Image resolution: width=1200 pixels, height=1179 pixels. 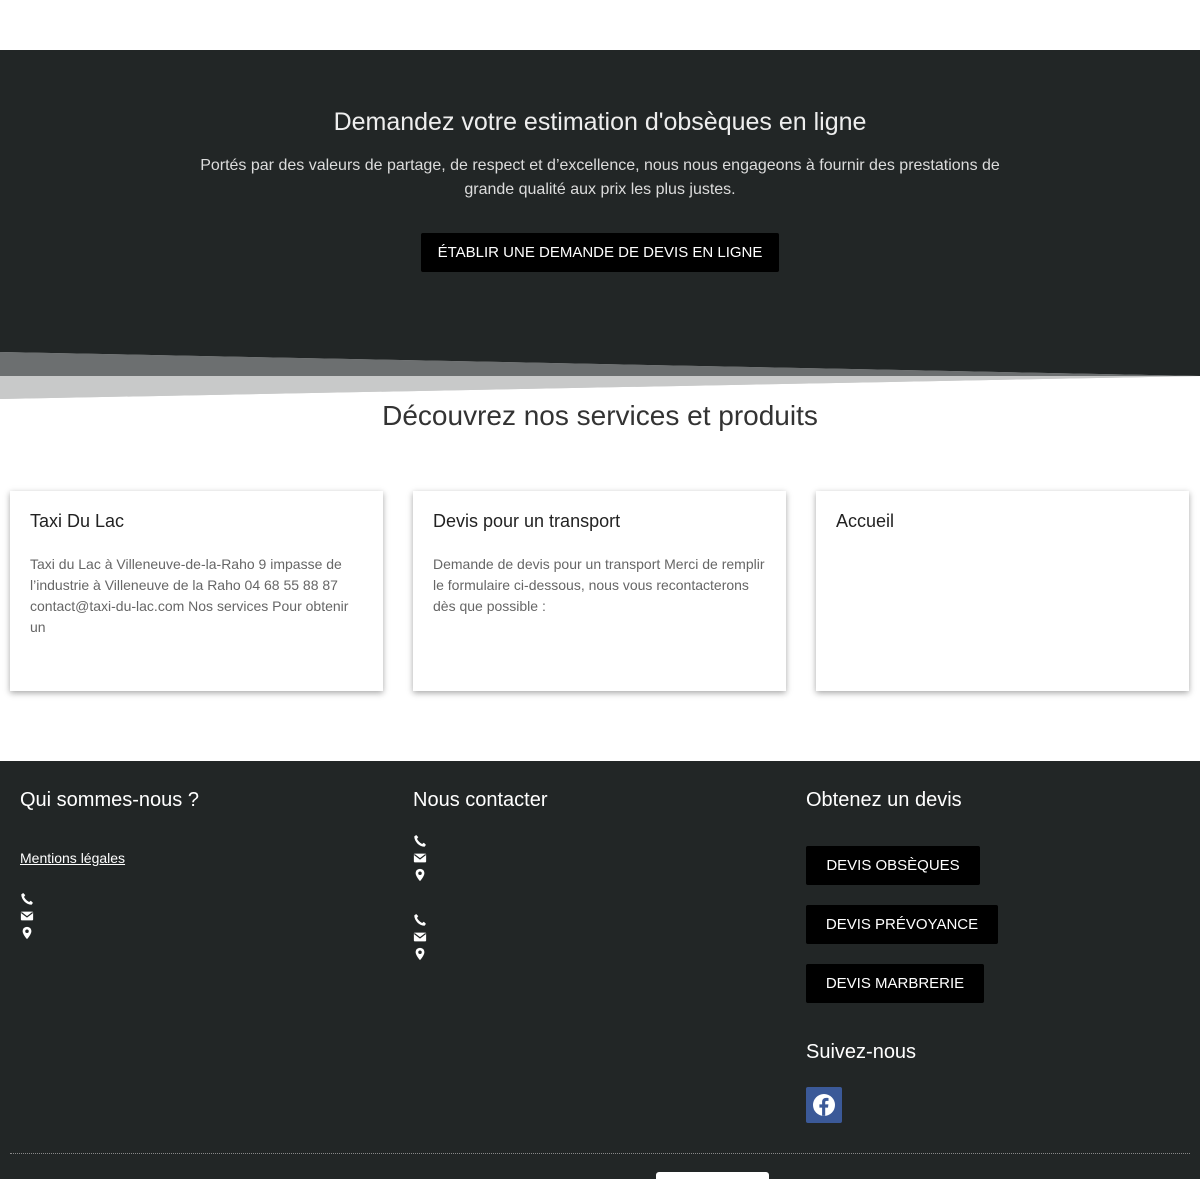 I want to click on services-title: Découvrez nos services et produits, so click(x=600, y=415).